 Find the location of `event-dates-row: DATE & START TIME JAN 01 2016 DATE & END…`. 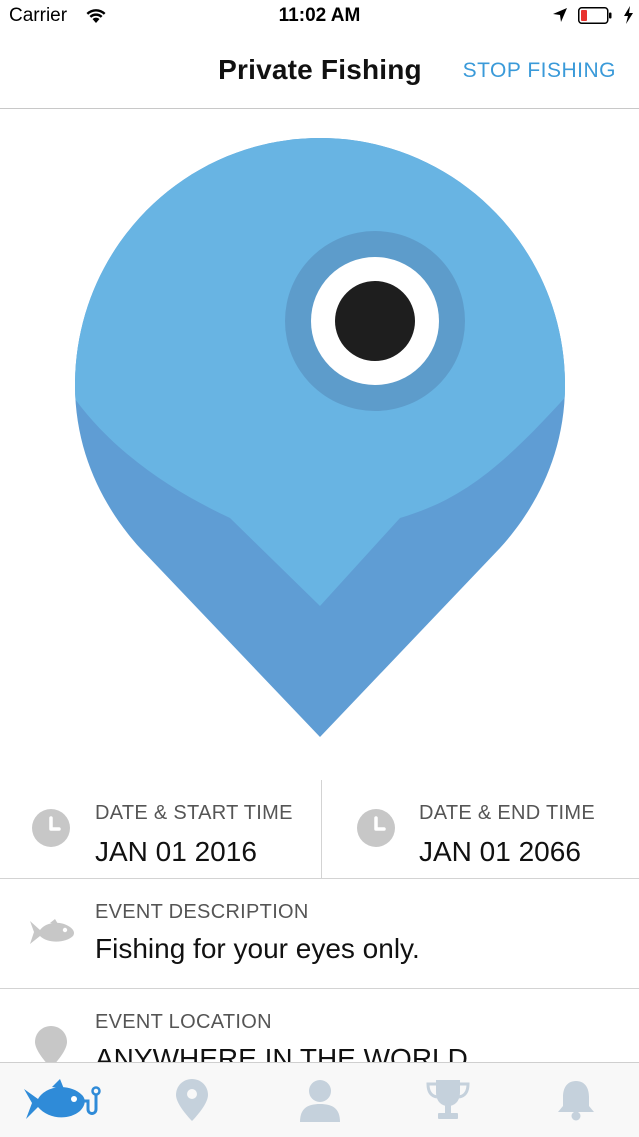

event-dates-row: DATE & START TIME JAN 01 2016 DATE & END… is located at coordinates (319, 829).